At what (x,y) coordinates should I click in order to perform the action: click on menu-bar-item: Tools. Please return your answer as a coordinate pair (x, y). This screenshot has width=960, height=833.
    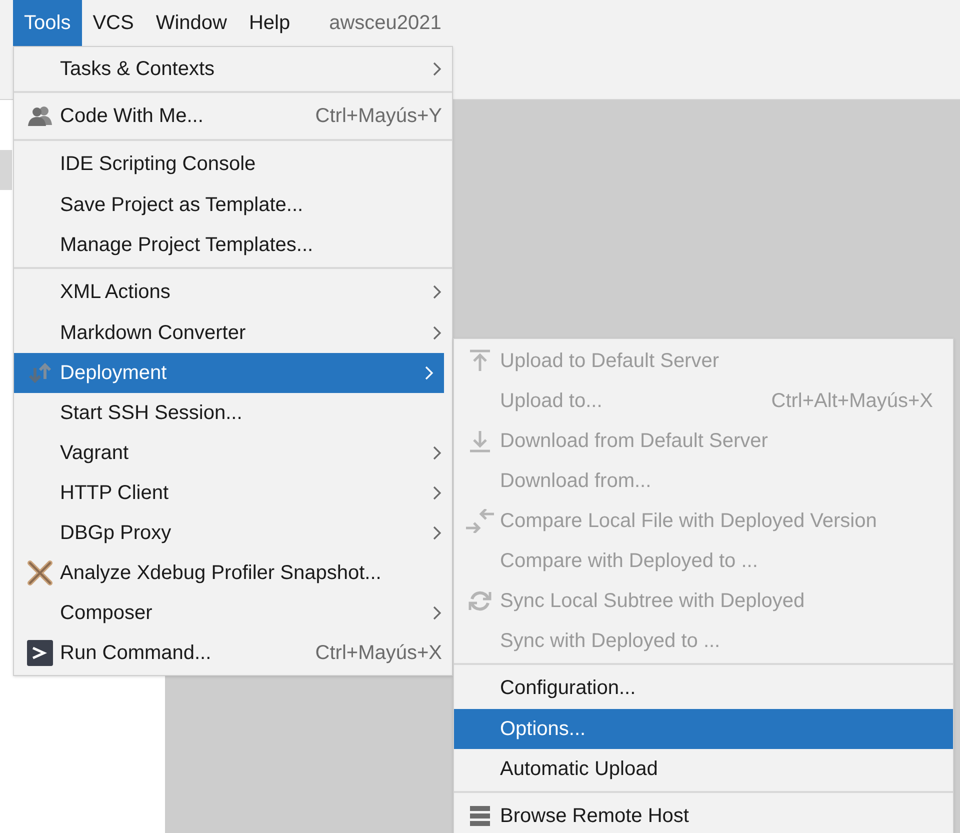
    Looking at the image, I should click on (47, 23).